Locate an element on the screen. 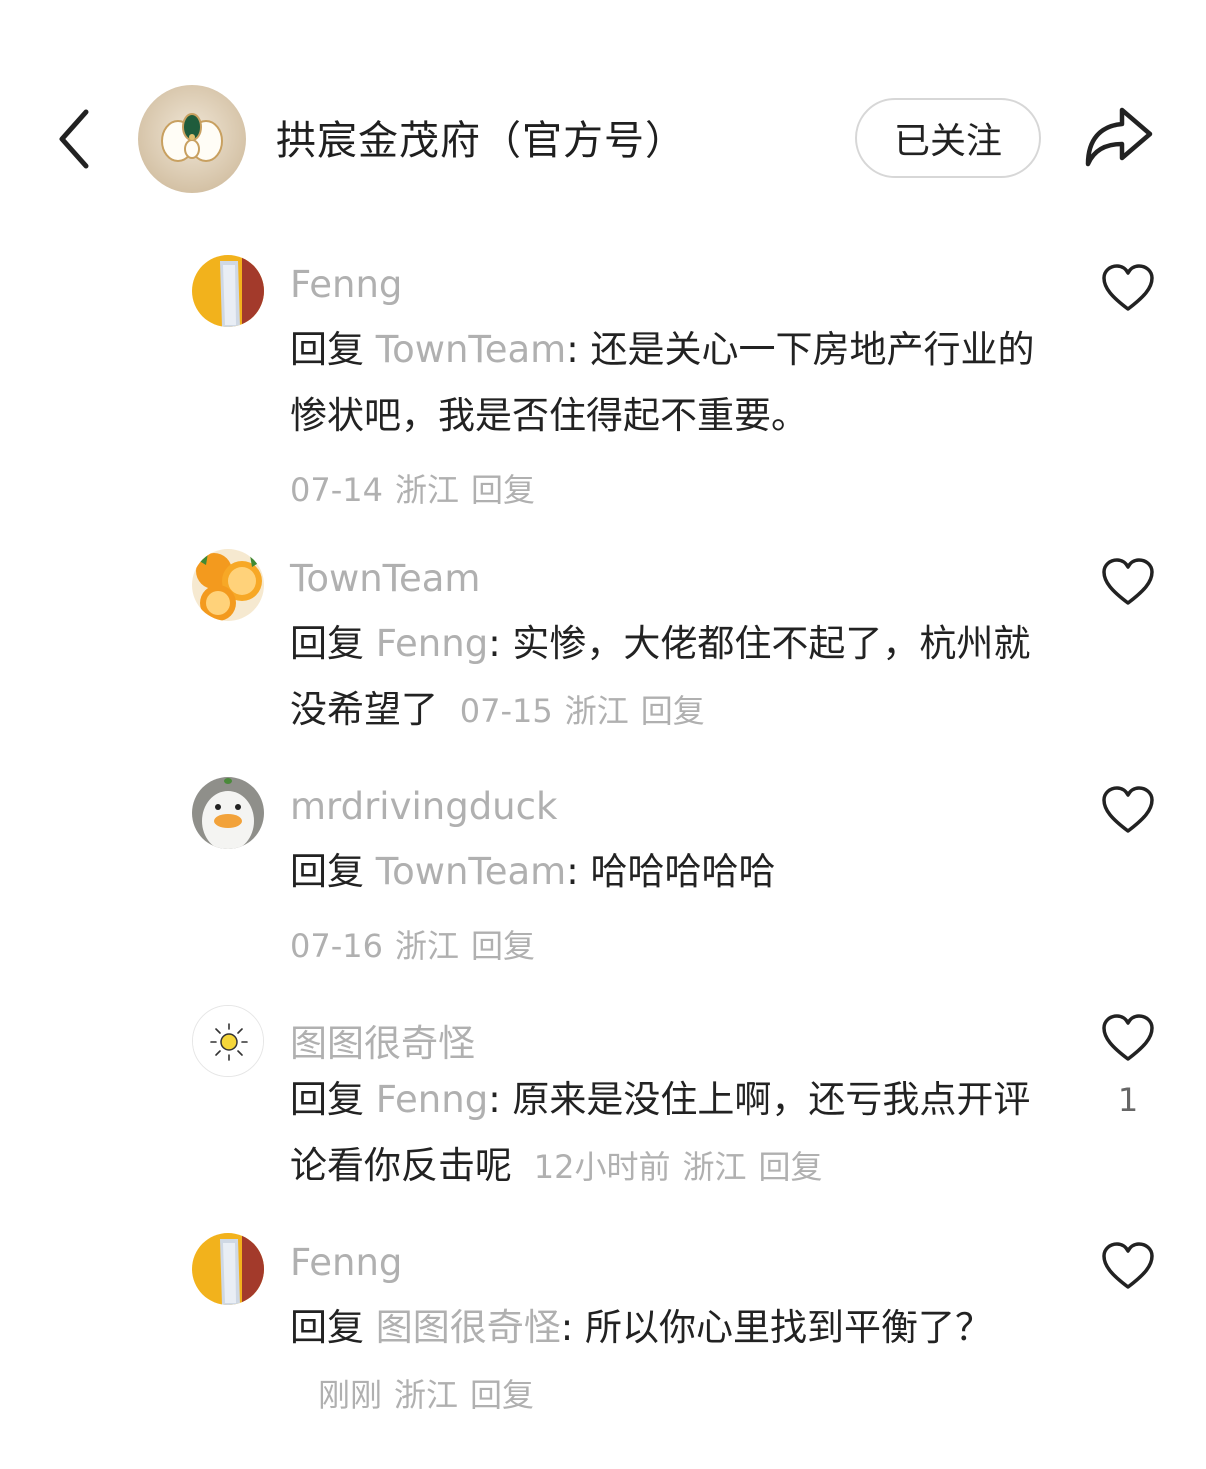 Image resolution: width=1206 pixels, height=1469 pixels. comment-meta: 07-15 浙江 回复 is located at coordinates (582, 711).